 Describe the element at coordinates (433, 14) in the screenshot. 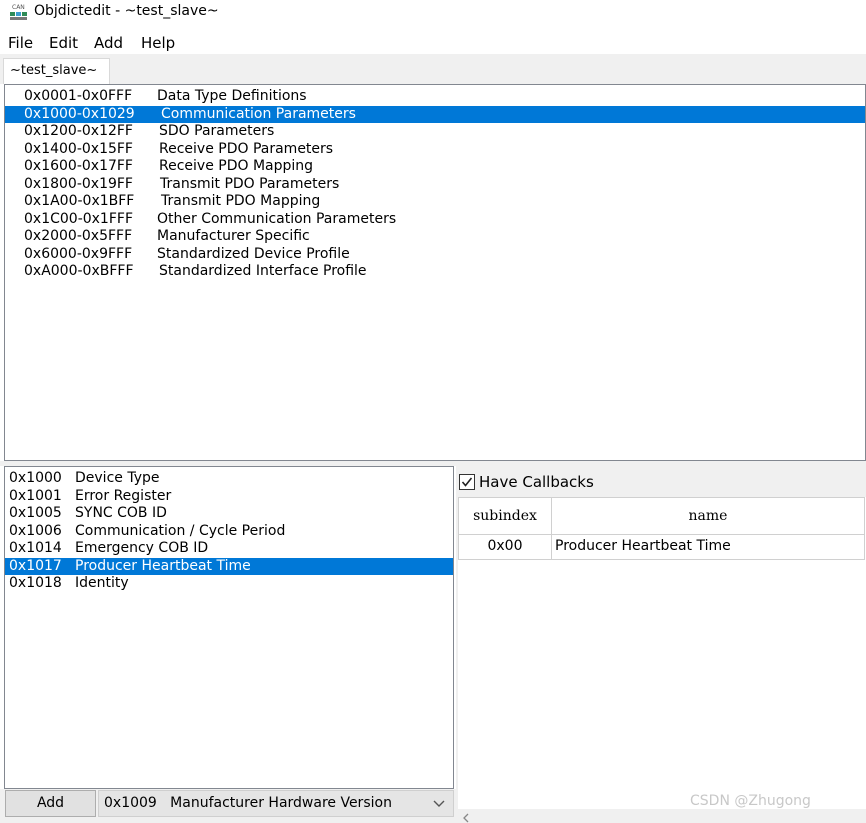

I see `title-bar: CAN Objdictedit - ~test_slave~` at that location.